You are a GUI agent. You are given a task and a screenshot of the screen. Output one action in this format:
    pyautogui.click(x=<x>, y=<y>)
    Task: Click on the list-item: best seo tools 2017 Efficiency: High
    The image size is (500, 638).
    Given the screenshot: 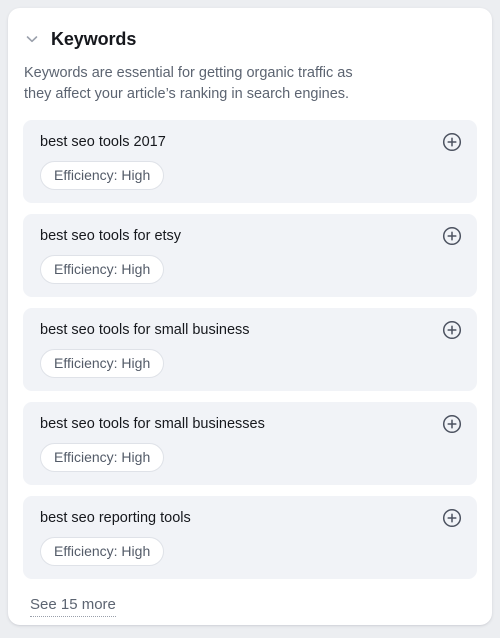 What is the action you would take?
    pyautogui.click(x=250, y=161)
    